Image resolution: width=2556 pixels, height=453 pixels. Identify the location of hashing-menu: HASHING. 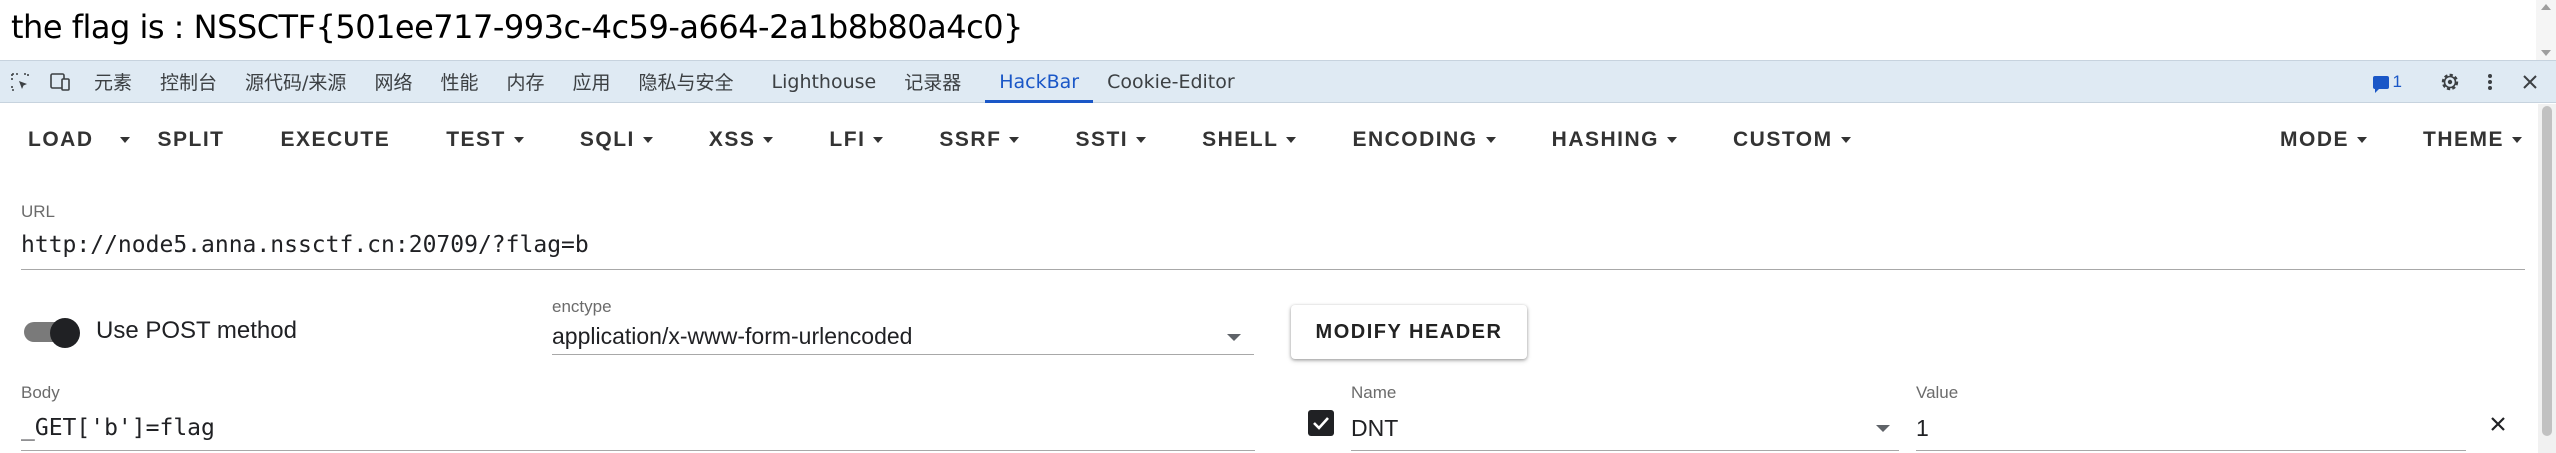
(1602, 140).